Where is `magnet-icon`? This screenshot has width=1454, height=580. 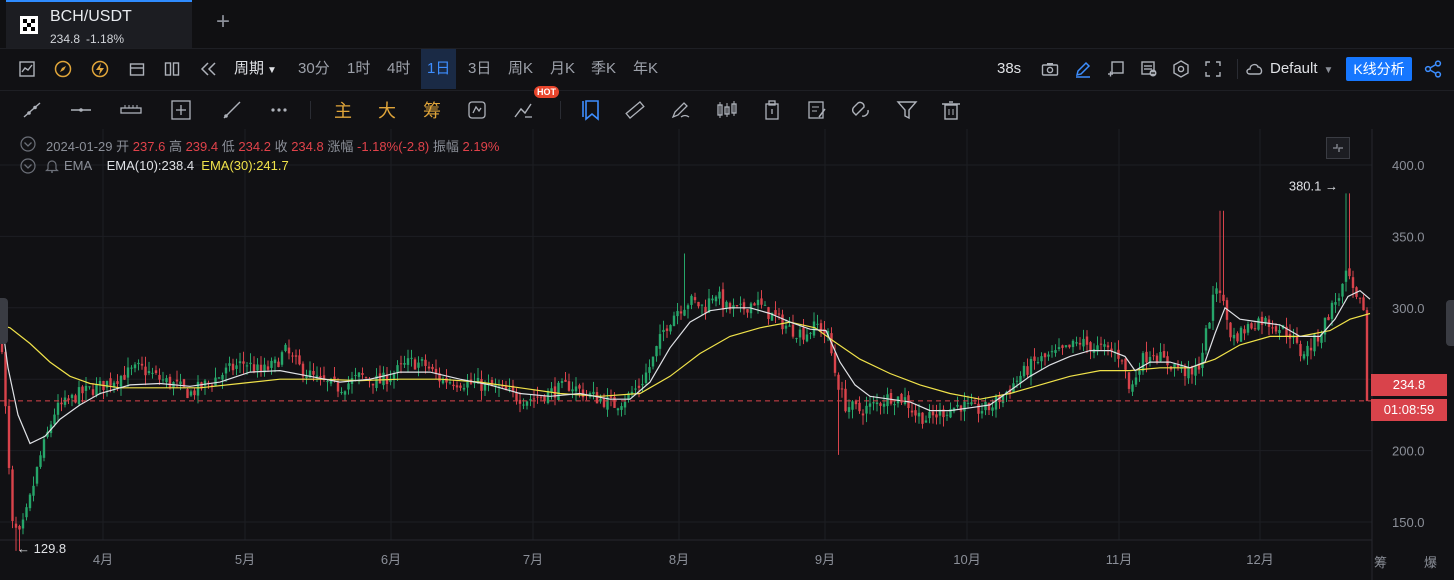
magnet-icon is located at coordinates (861, 110).